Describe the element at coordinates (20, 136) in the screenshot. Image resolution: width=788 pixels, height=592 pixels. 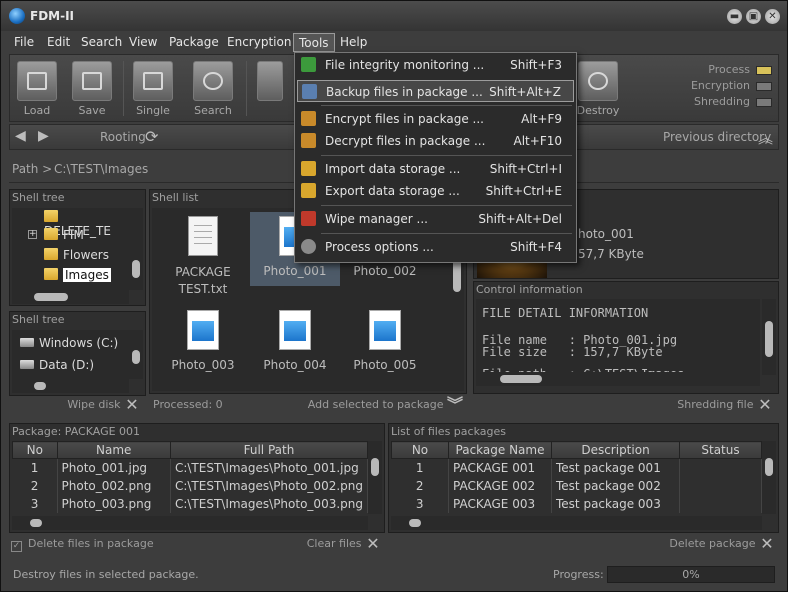
I see `back-arrow-icon: ◀` at that location.